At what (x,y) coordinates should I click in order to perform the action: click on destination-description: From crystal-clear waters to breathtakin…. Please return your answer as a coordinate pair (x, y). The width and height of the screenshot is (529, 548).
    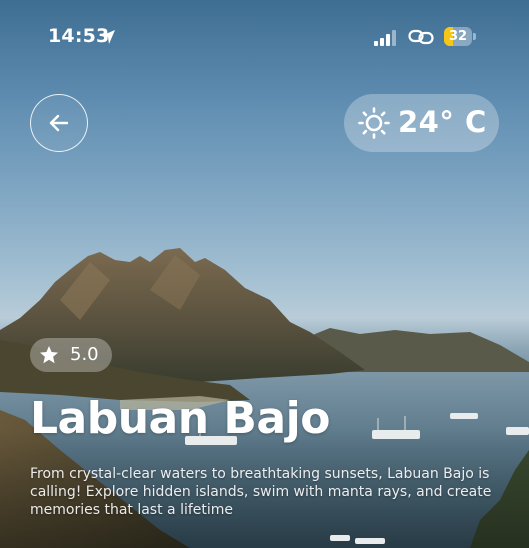
    Looking at the image, I should click on (261, 492).